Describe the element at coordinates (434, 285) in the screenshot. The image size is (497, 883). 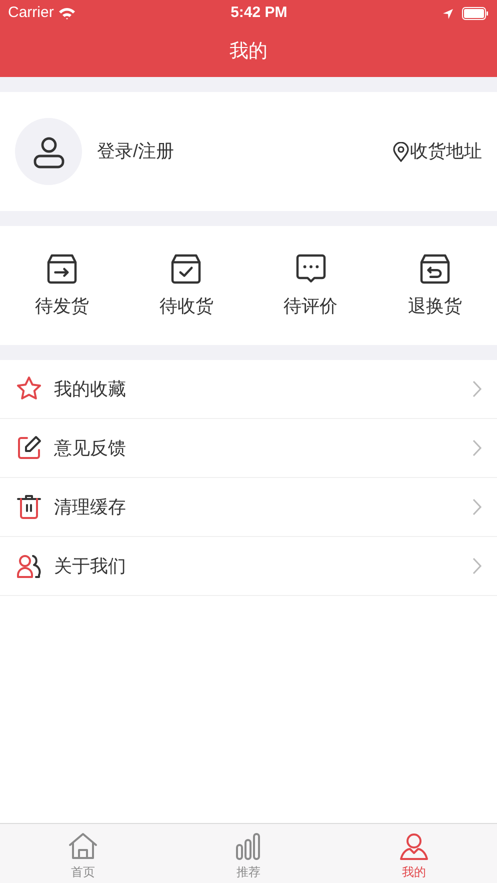
I see `order-status-item: 退换货` at that location.